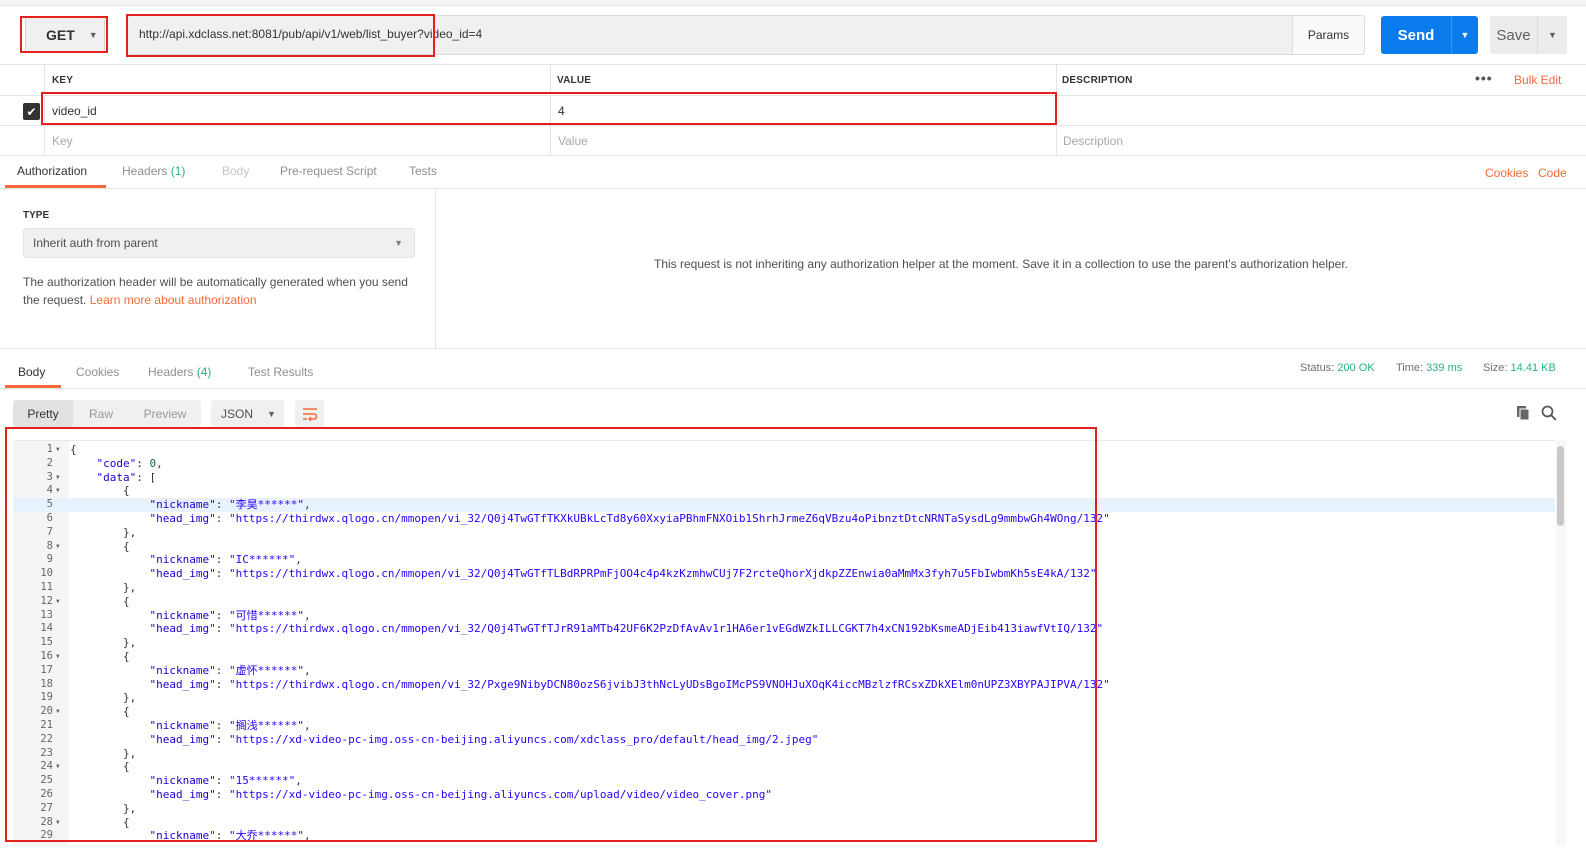  Describe the element at coordinates (423, 171) in the screenshot. I see `tab-tests: Tests` at that location.